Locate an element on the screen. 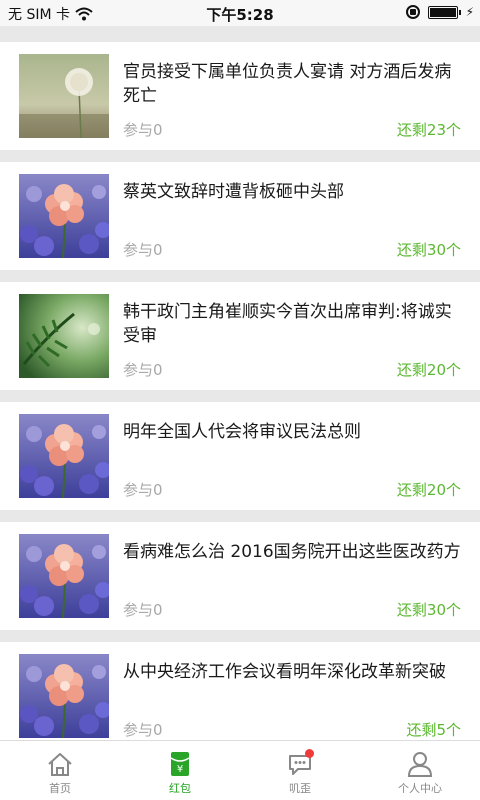 The image size is (480, 800). bottom-tab-bar: 首页 ¥ 红包 叽歪 个人中心 is located at coordinates (240, 770).